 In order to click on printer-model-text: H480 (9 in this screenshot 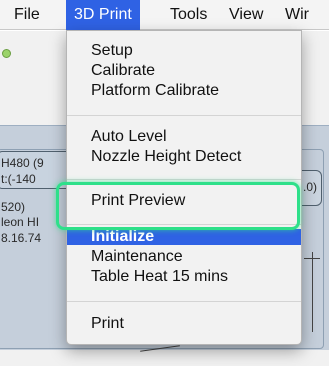, I will do `click(22, 163)`.